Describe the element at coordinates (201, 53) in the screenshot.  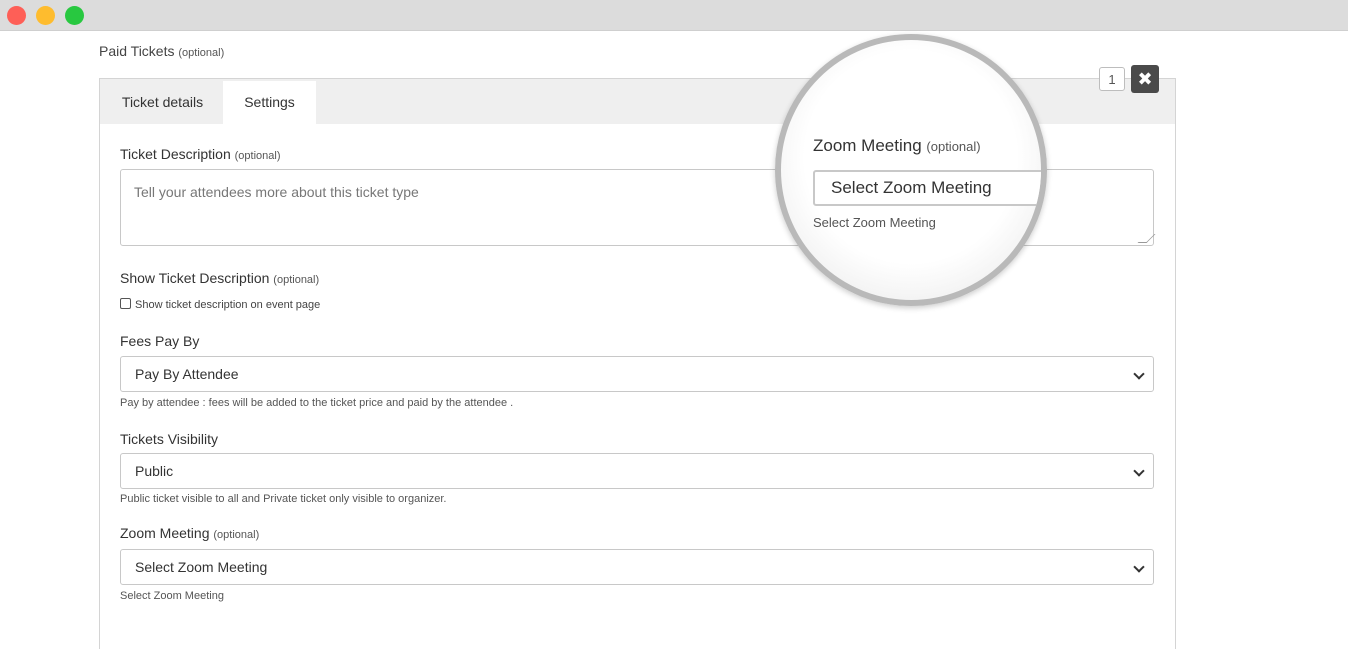
I see `section-optional-tag: (optional)` at that location.